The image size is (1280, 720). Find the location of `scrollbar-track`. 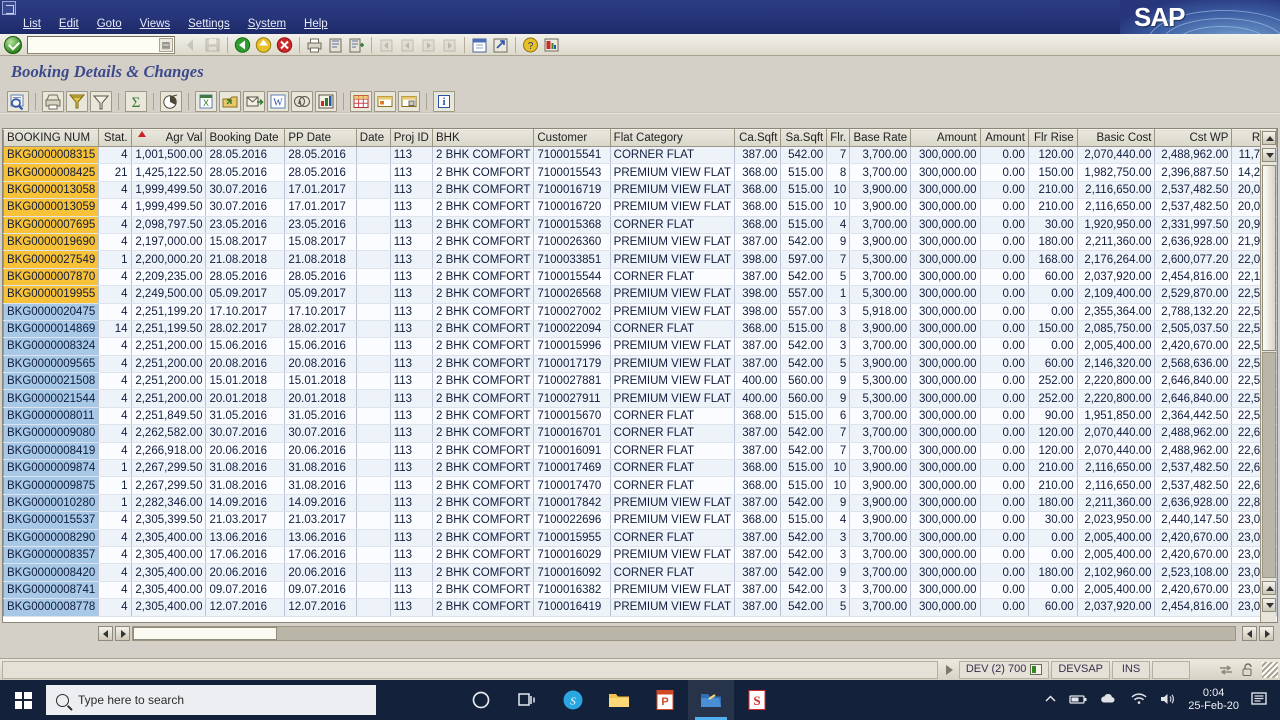

scrollbar-track is located at coordinates (1269, 465).